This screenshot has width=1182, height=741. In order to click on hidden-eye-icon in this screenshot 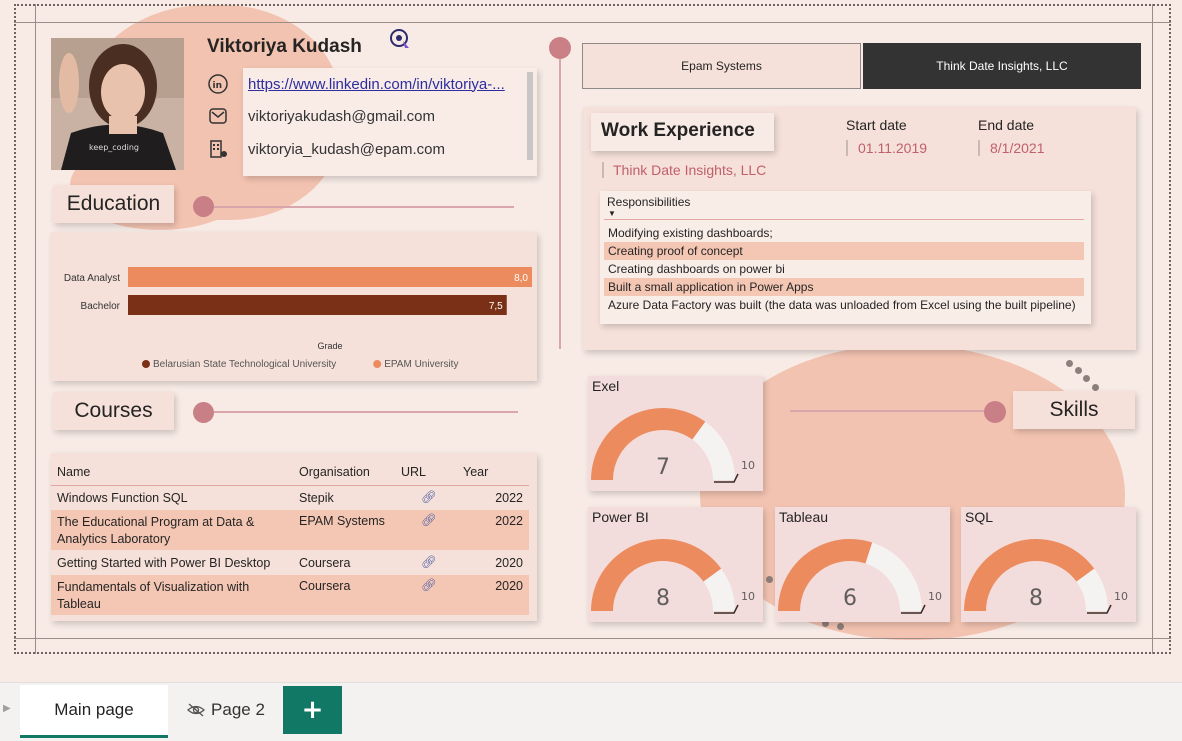, I will do `click(196, 710)`.